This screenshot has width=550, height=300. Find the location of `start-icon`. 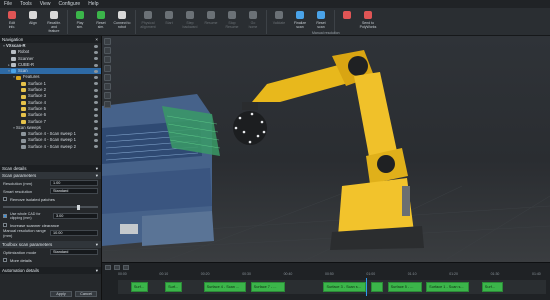

start-icon is located at coordinates (169, 15).